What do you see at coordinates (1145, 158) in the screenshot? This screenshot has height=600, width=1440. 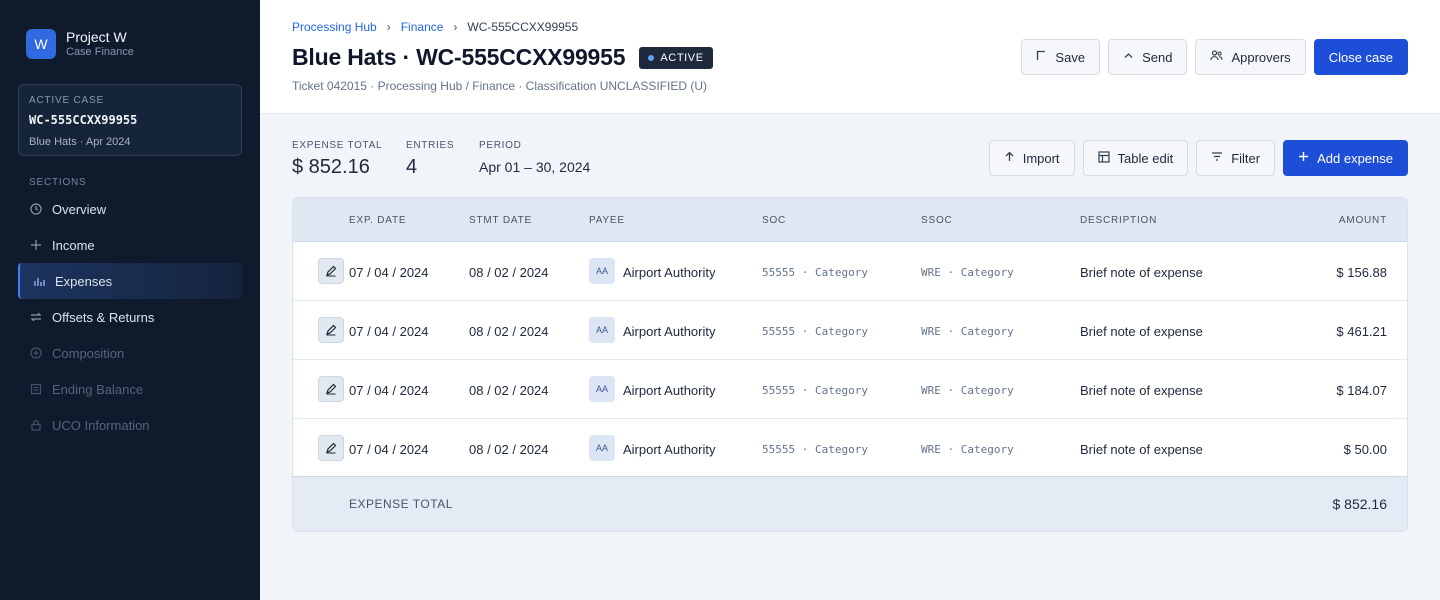 I see `table-edit-button-label: Table edit` at bounding box center [1145, 158].